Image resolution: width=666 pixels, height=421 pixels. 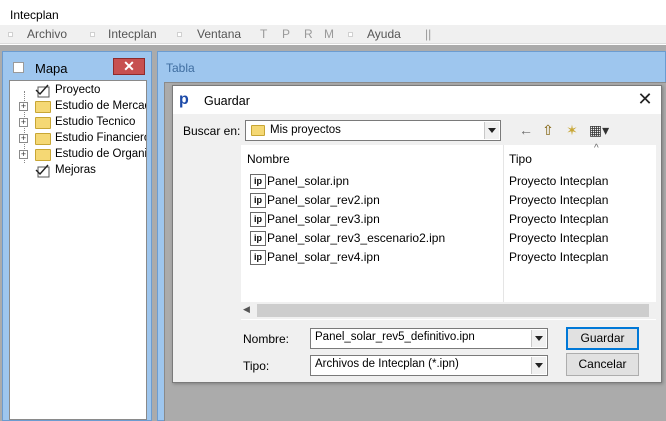 What do you see at coordinates (308, 34) in the screenshot?
I see `menu-r: R` at bounding box center [308, 34].